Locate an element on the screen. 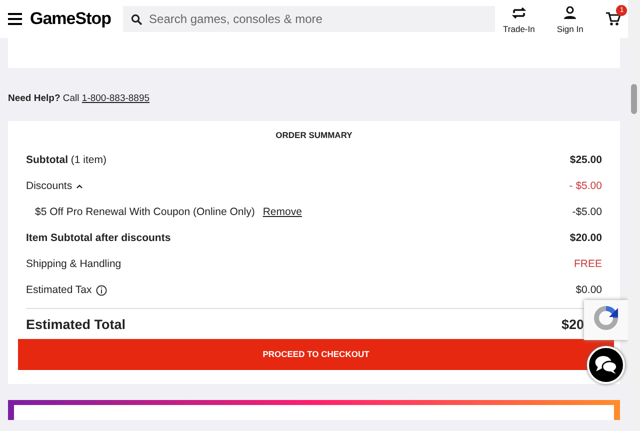 The height and width of the screenshot is (431, 640). person-icon is located at coordinates (570, 12).